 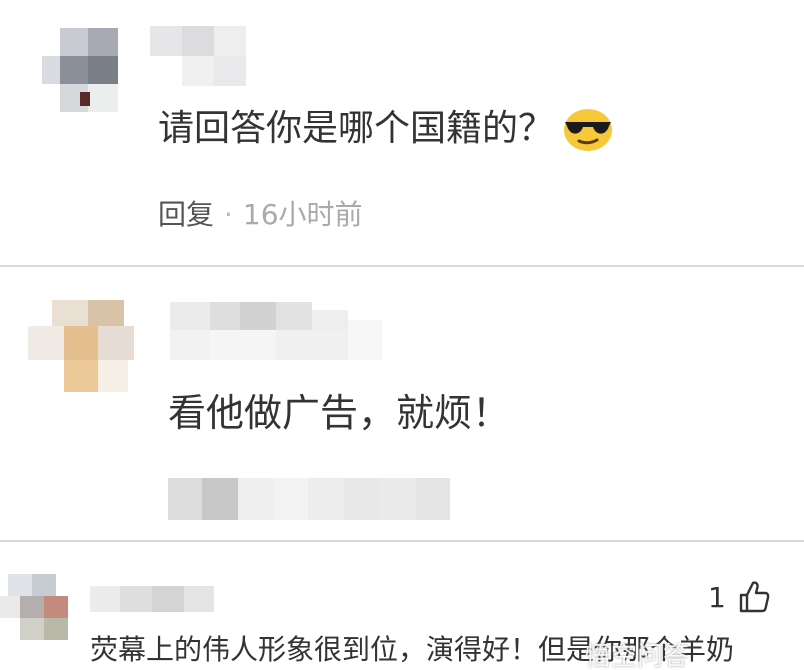 What do you see at coordinates (637, 656) in the screenshot?
I see `watermark: 悟空问答` at bounding box center [637, 656].